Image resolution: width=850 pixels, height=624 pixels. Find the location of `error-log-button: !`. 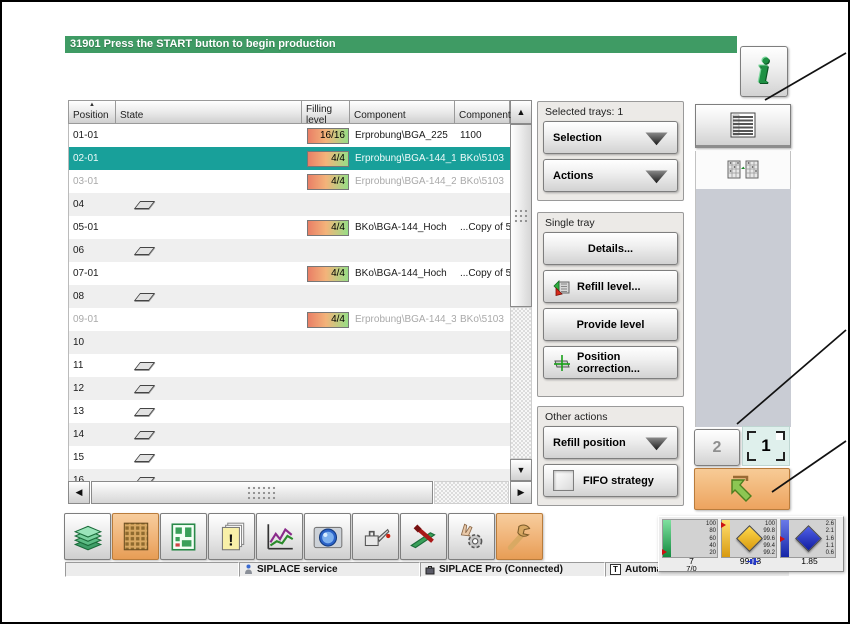

error-log-button: ! is located at coordinates (231, 536).